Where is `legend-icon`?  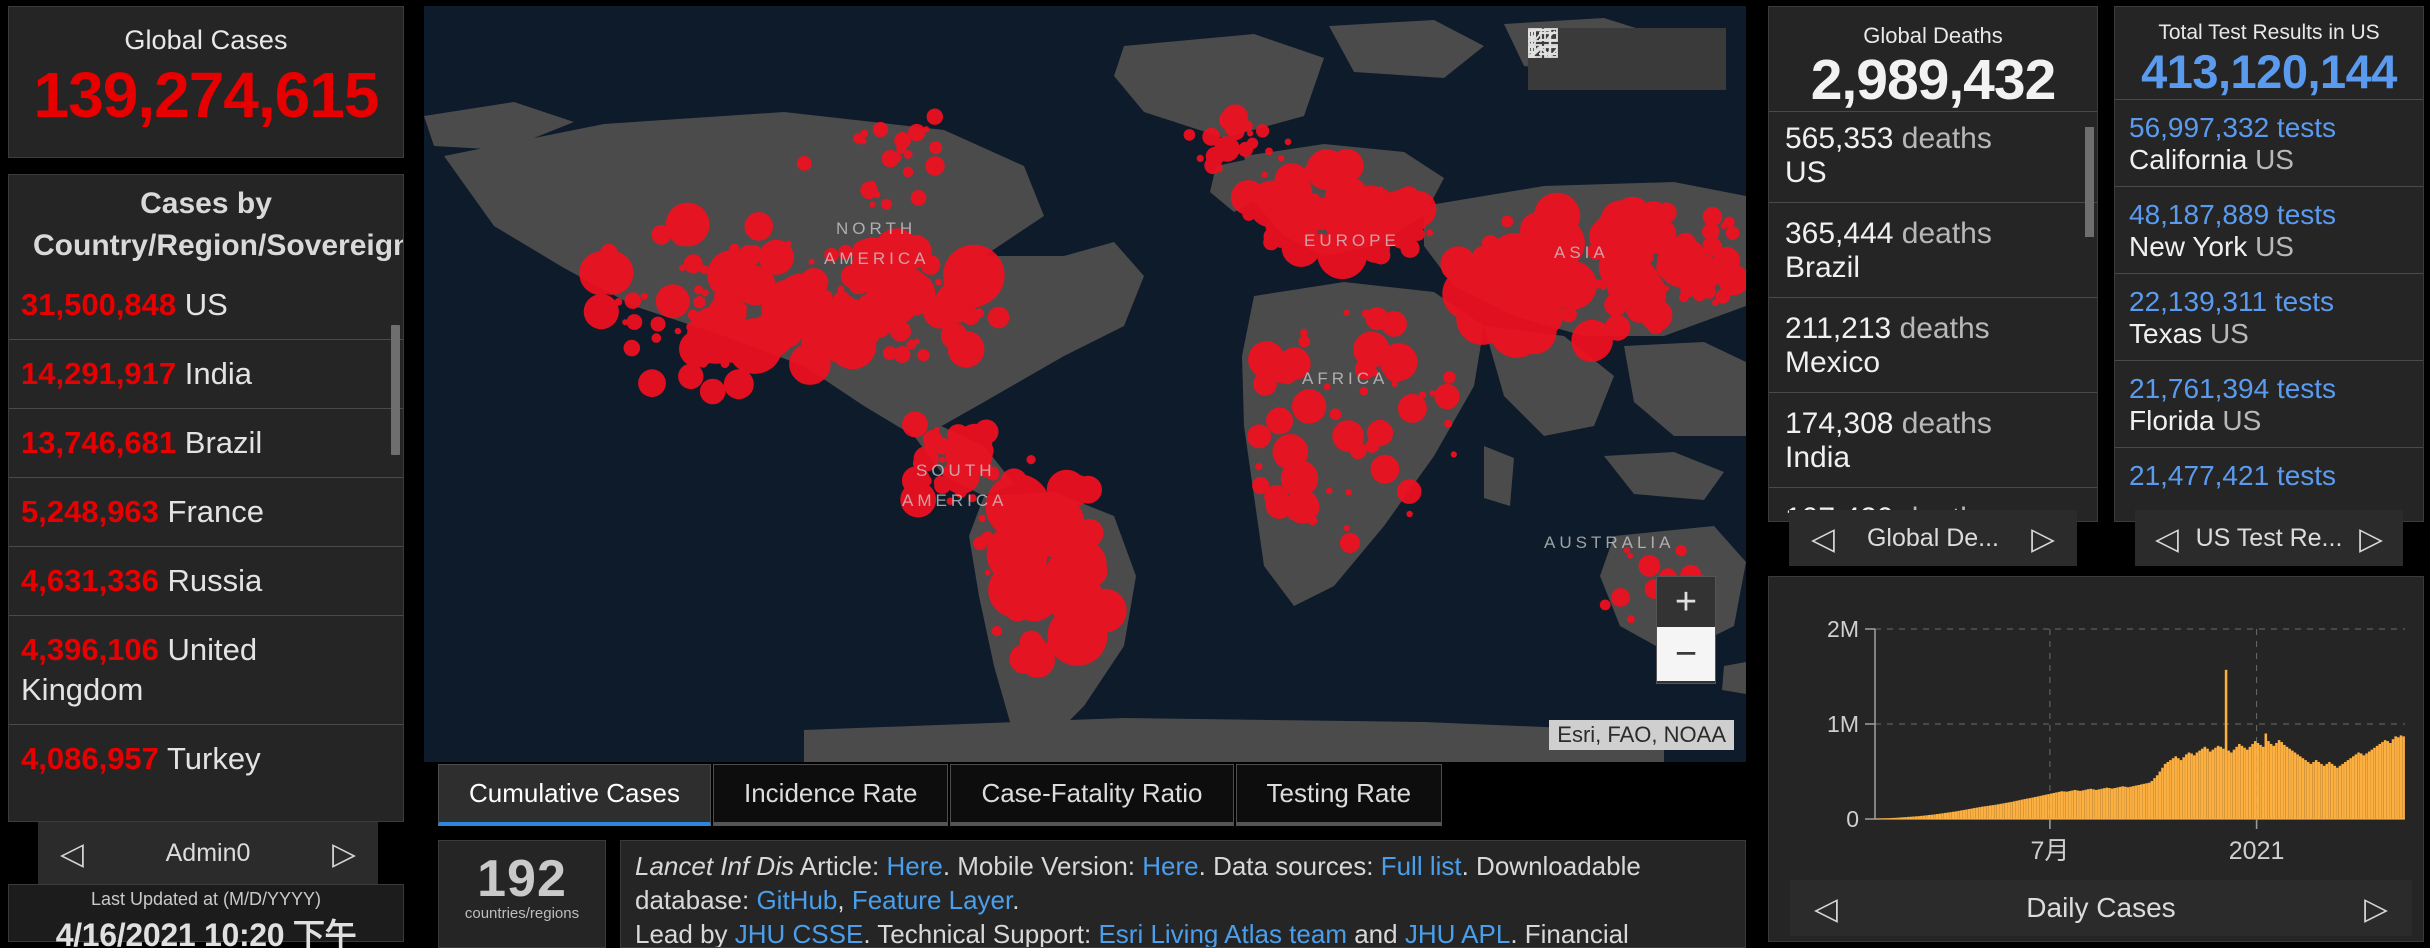
legend-icon is located at coordinates (1592, 58).